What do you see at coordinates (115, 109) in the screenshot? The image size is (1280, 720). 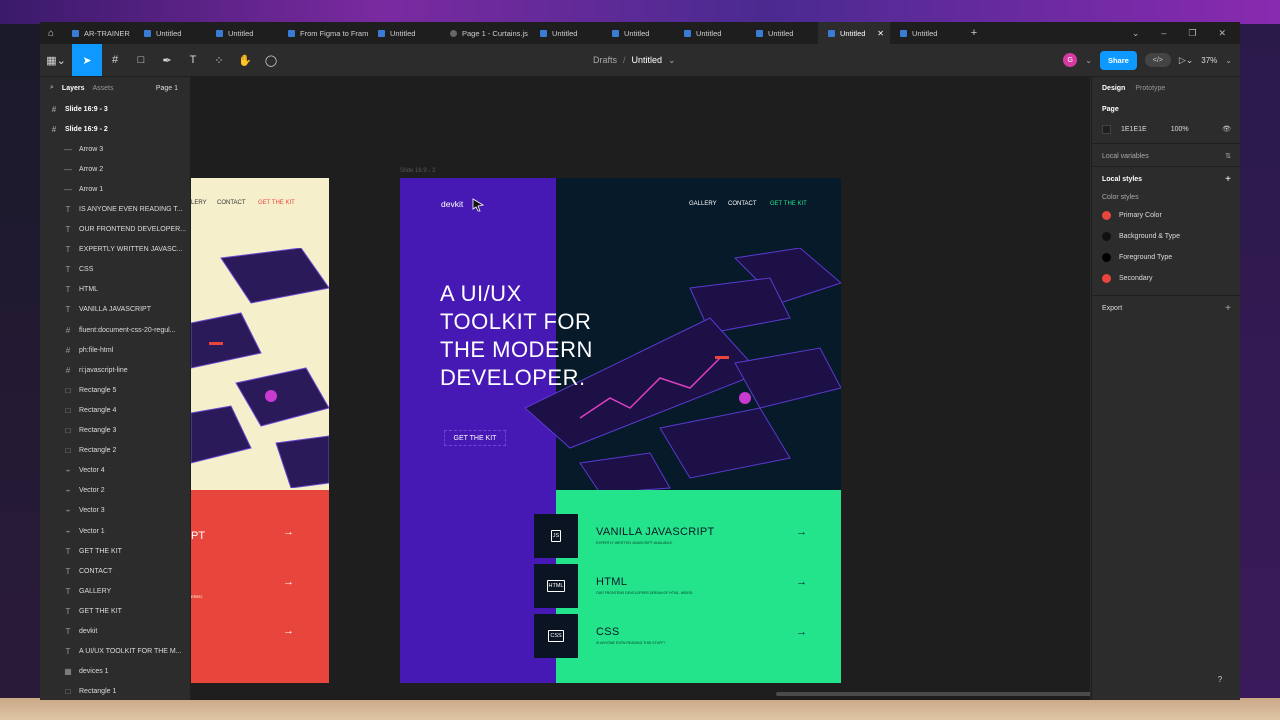 I see `layer-frame: # Slide 16:9 - 3` at bounding box center [115, 109].